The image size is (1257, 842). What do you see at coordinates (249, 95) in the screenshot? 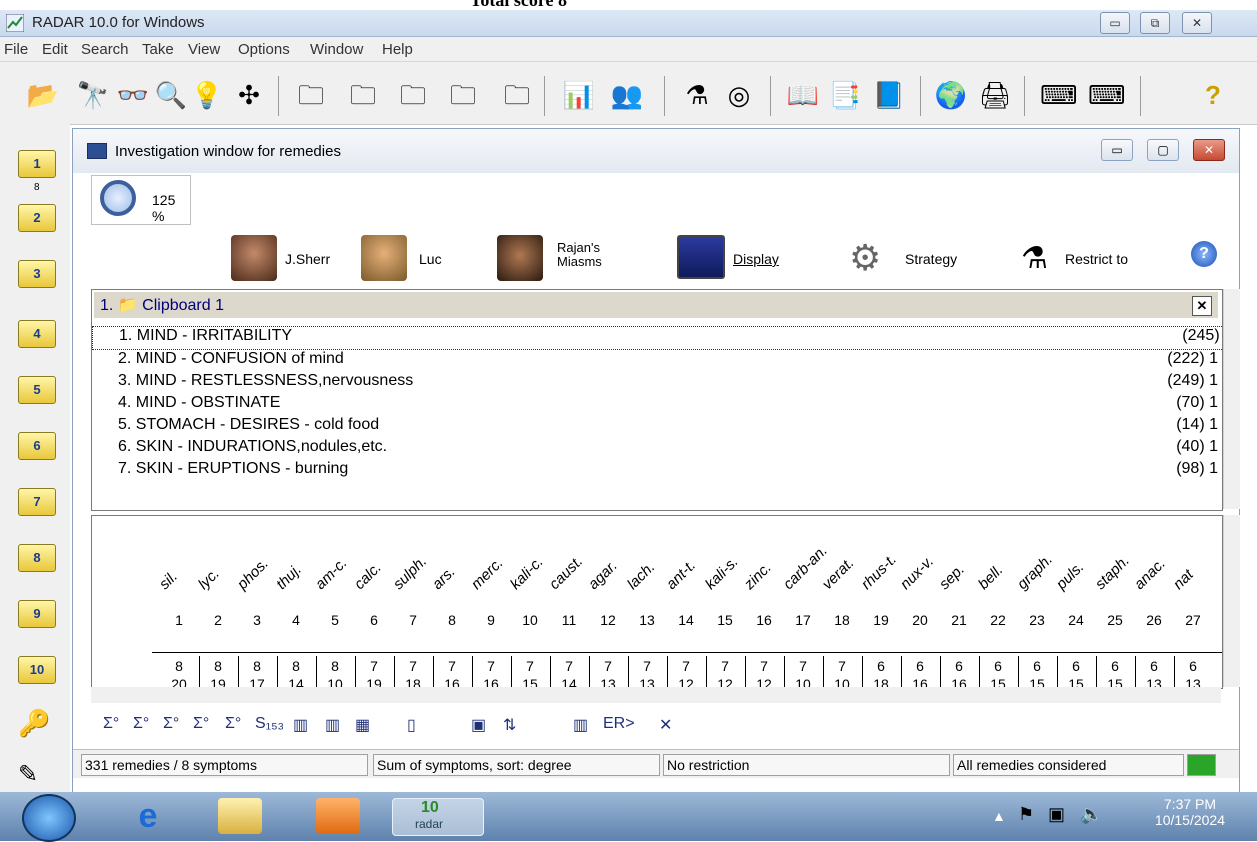
I see `scatter-icon: ✣` at bounding box center [249, 95].